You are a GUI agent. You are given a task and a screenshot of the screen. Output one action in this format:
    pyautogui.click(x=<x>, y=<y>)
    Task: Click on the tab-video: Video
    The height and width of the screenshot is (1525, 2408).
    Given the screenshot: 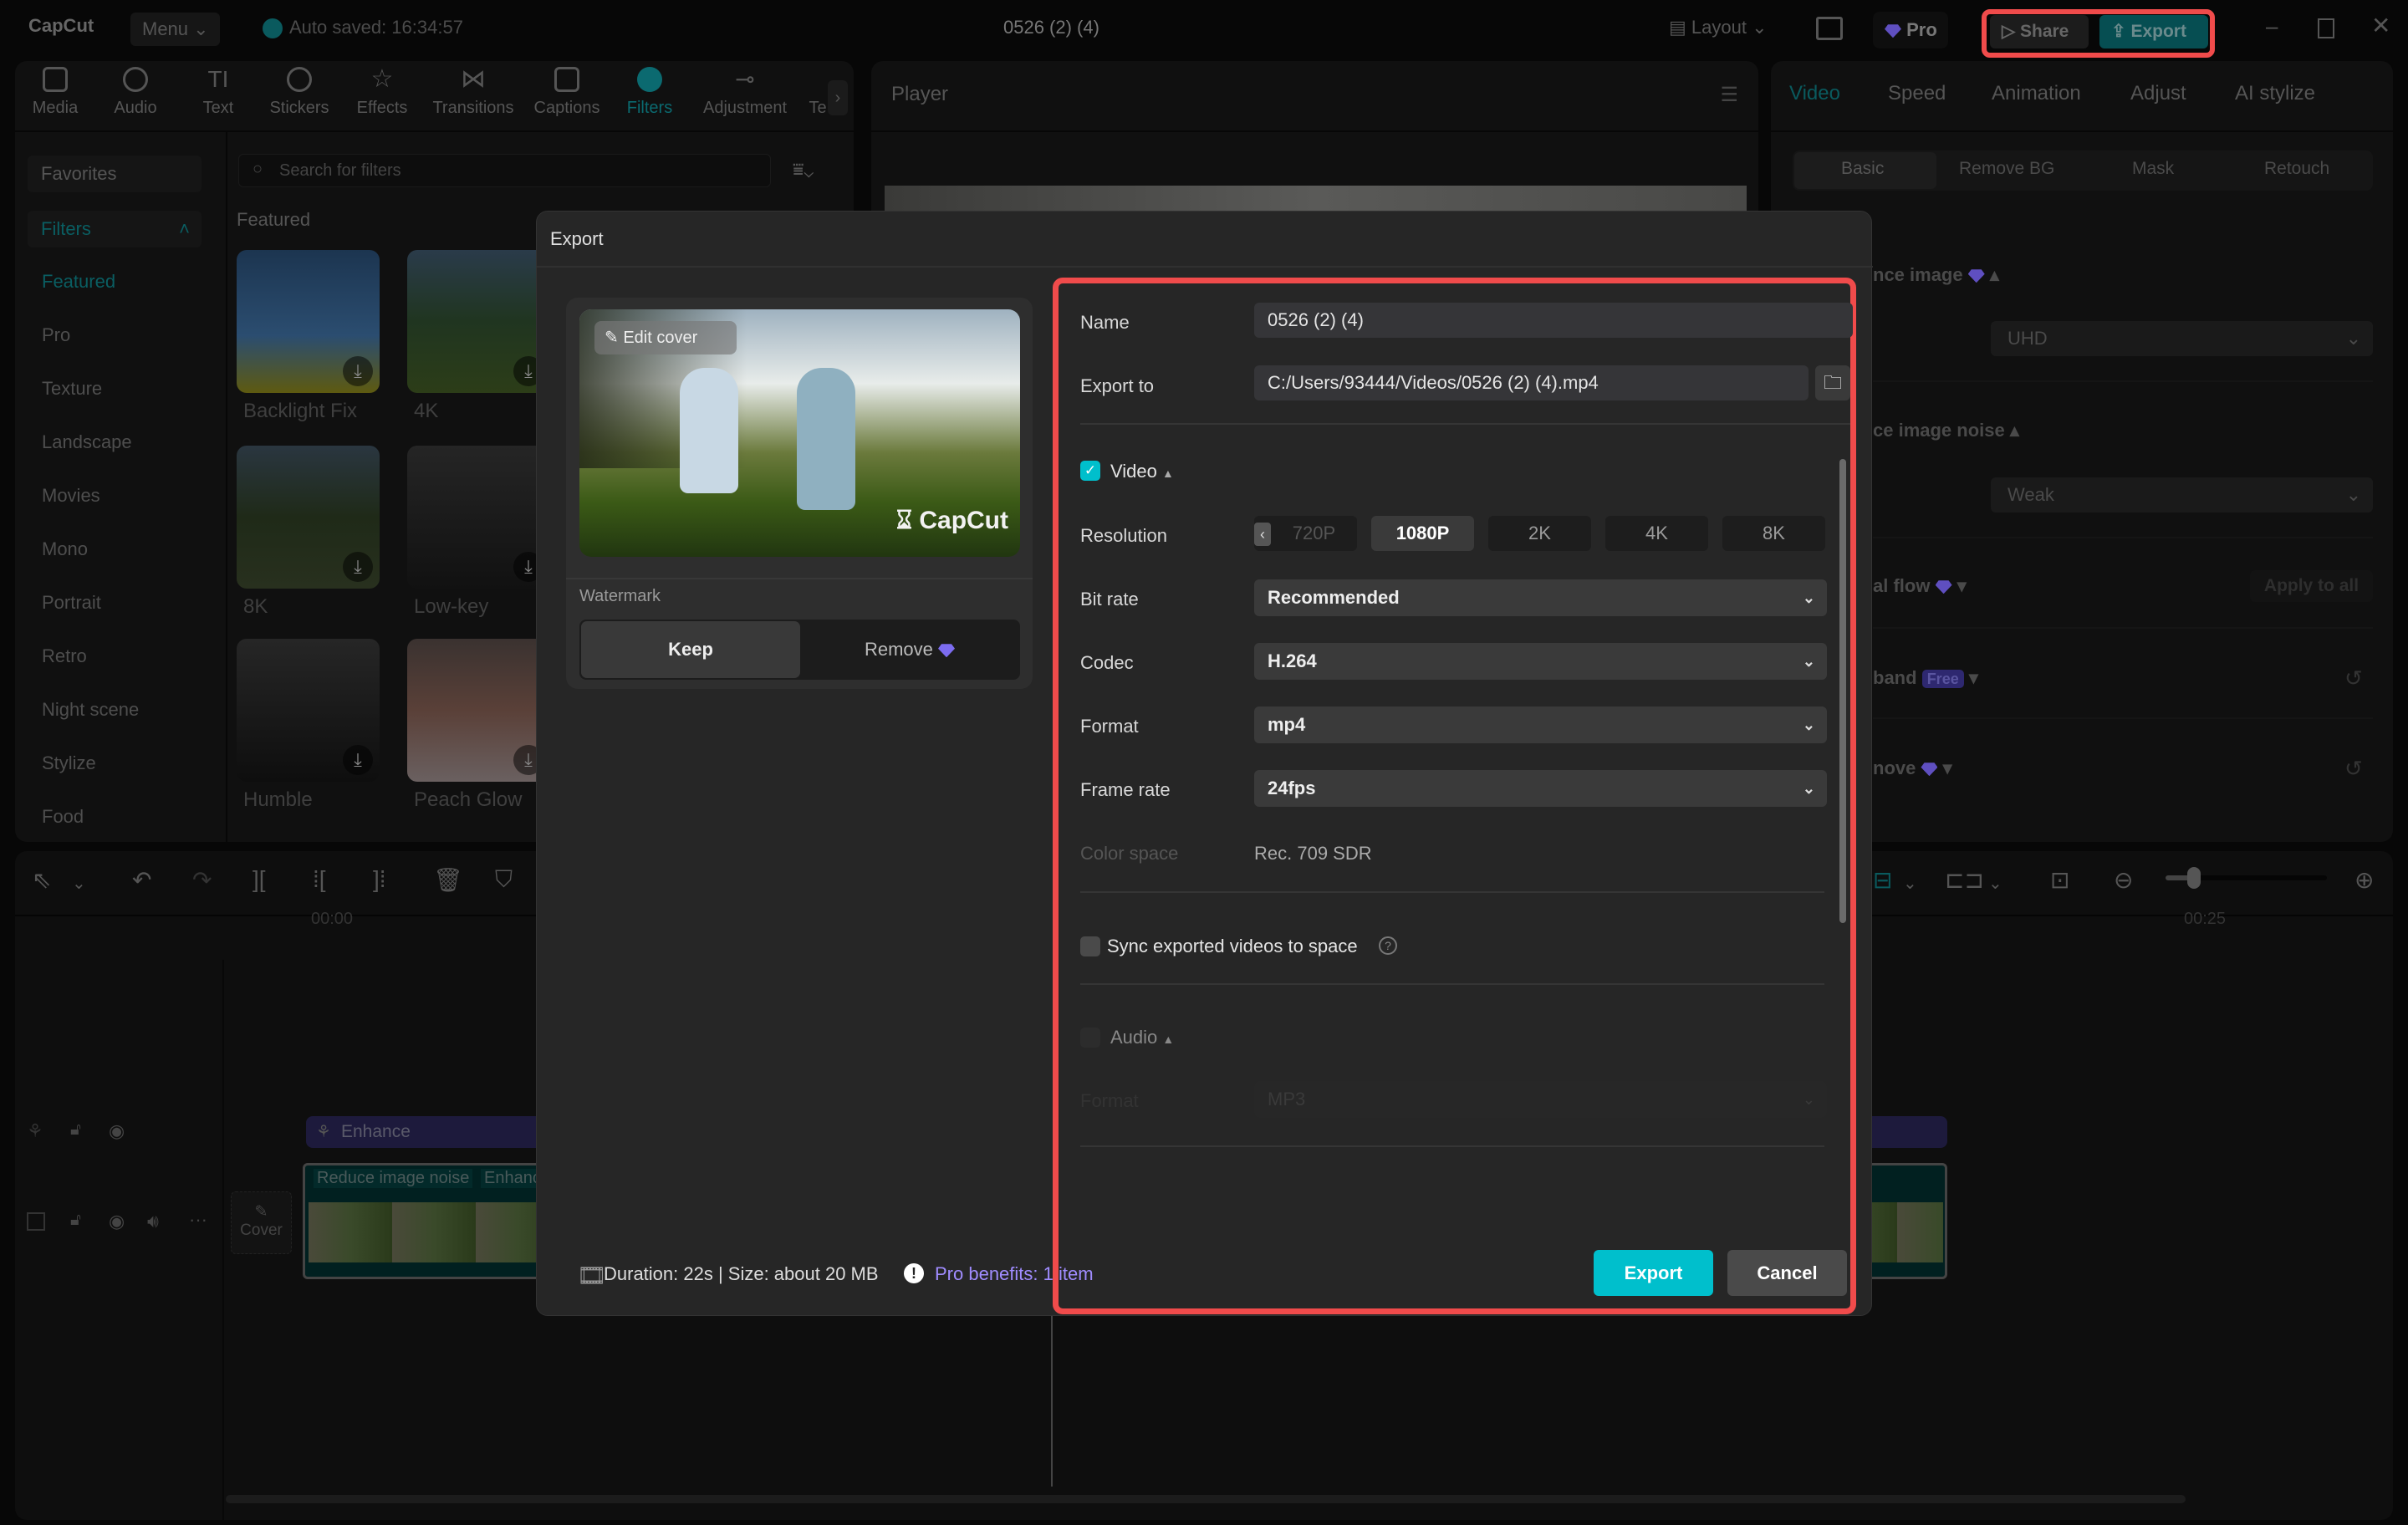 What is the action you would take?
    pyautogui.click(x=1814, y=93)
    